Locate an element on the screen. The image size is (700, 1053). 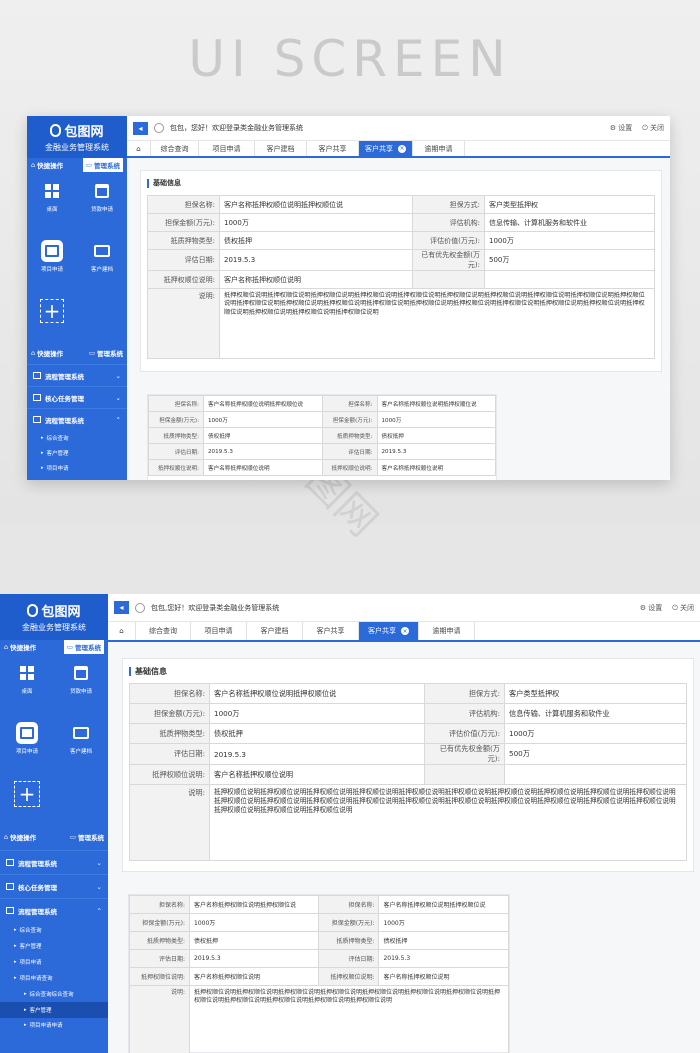
brand: 包图网 金融业务管理系统 is located at coordinates (77, 137).